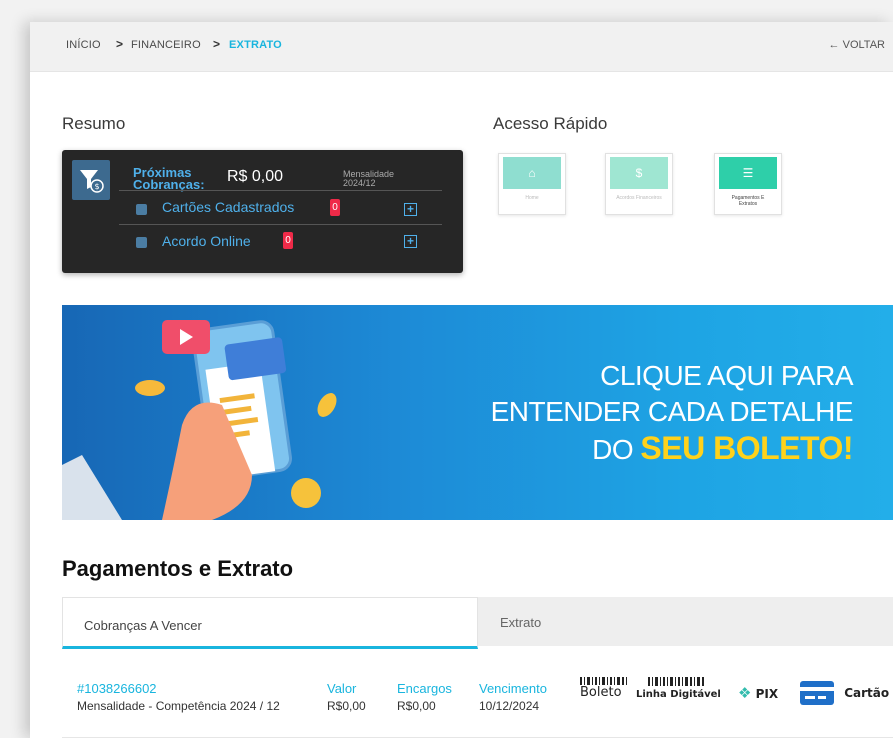 The width and height of the screenshot is (893, 738). Describe the element at coordinates (867, 692) in the screenshot. I see `cartao-label: Cartão` at that location.